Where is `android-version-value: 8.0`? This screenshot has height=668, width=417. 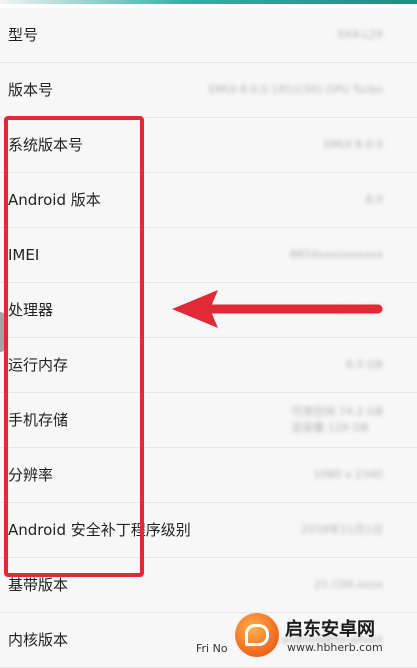 android-version-value: 8.0 is located at coordinates (374, 199).